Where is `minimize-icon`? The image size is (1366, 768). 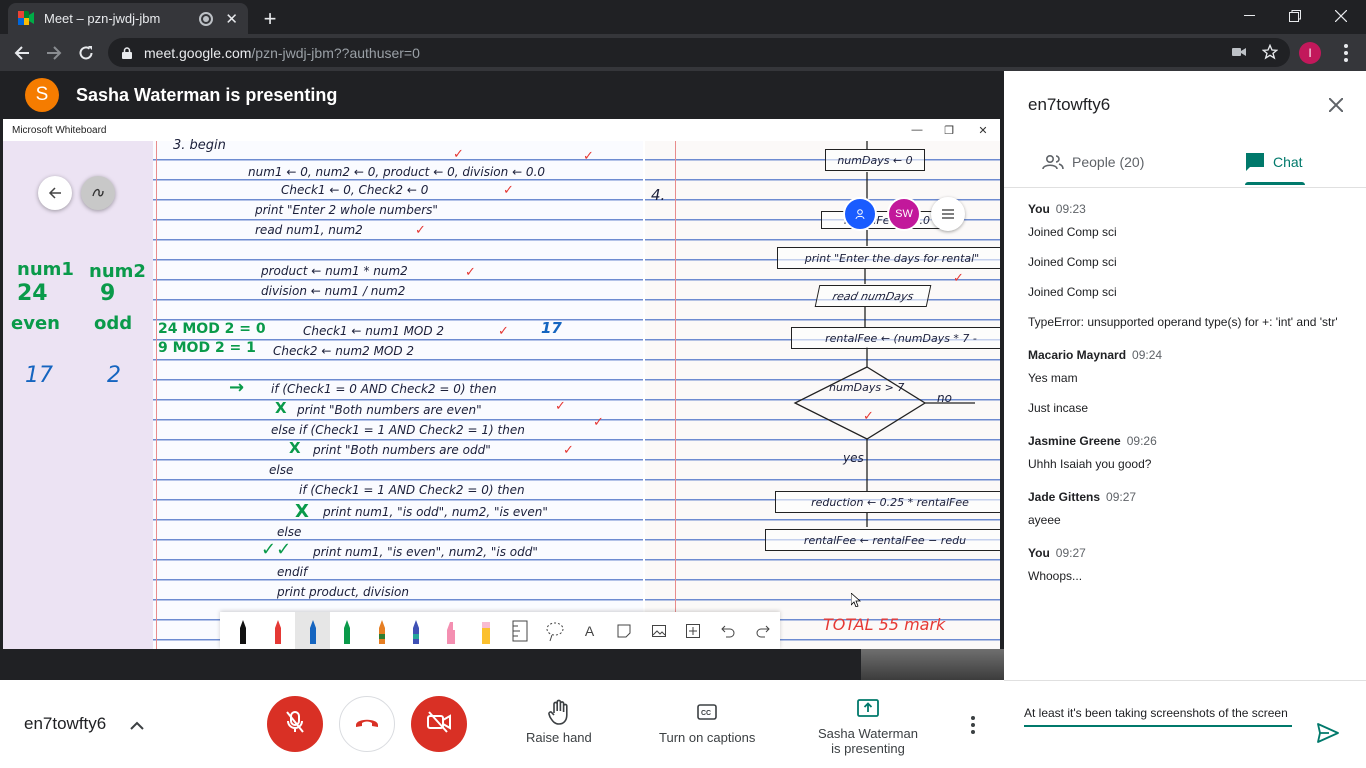 minimize-icon is located at coordinates (1249, 16).